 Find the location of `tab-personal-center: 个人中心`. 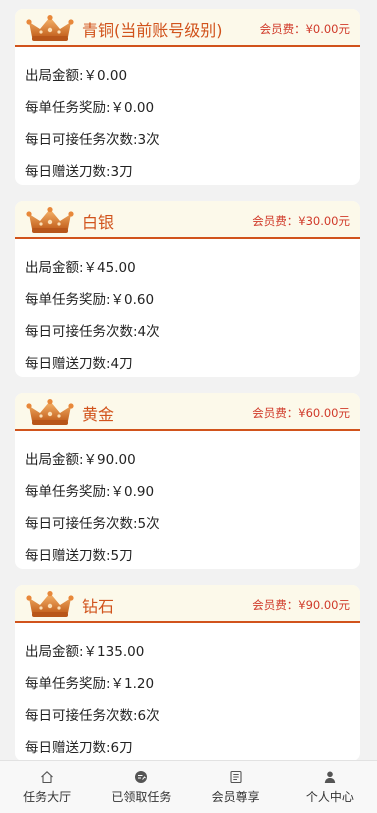

tab-personal-center: 个人中心 is located at coordinates (330, 787).